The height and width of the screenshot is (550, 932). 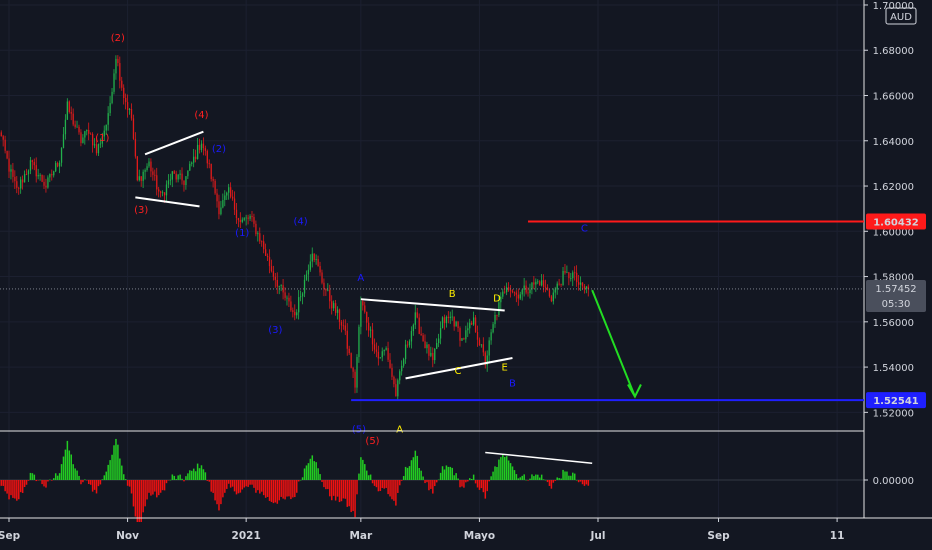 What do you see at coordinates (893, 368) in the screenshot?
I see `price-tick-label: 1.54000` at bounding box center [893, 368].